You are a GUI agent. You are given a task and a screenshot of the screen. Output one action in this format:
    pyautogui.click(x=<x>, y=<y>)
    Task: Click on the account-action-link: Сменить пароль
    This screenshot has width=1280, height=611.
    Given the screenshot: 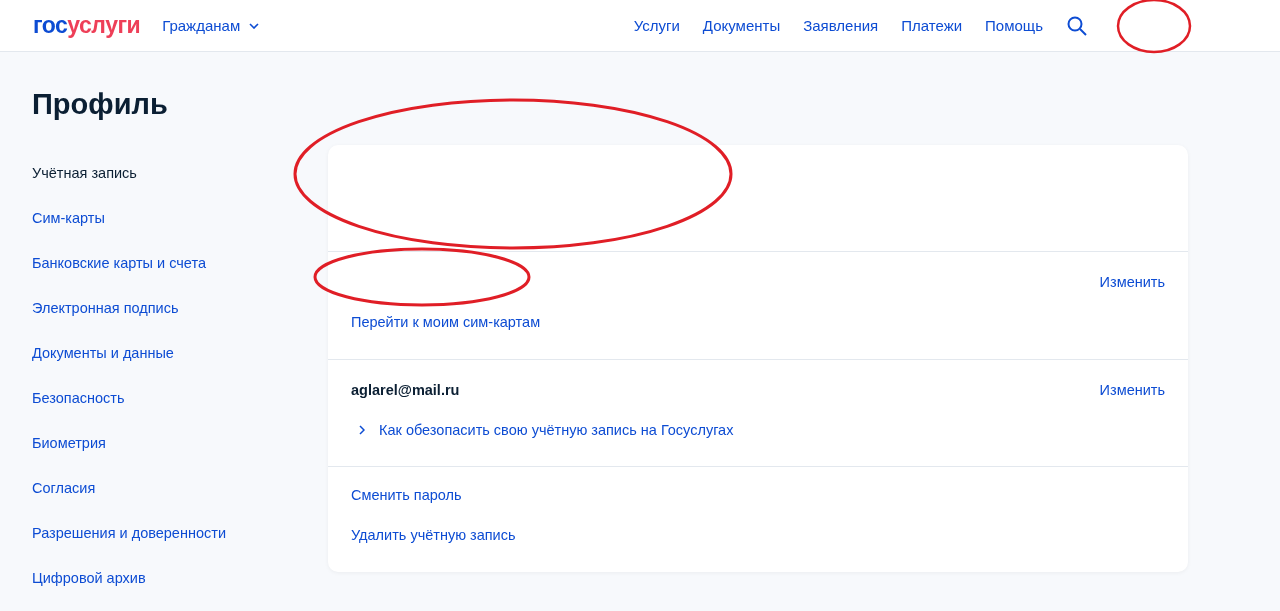 What is the action you would take?
    pyautogui.click(x=406, y=495)
    